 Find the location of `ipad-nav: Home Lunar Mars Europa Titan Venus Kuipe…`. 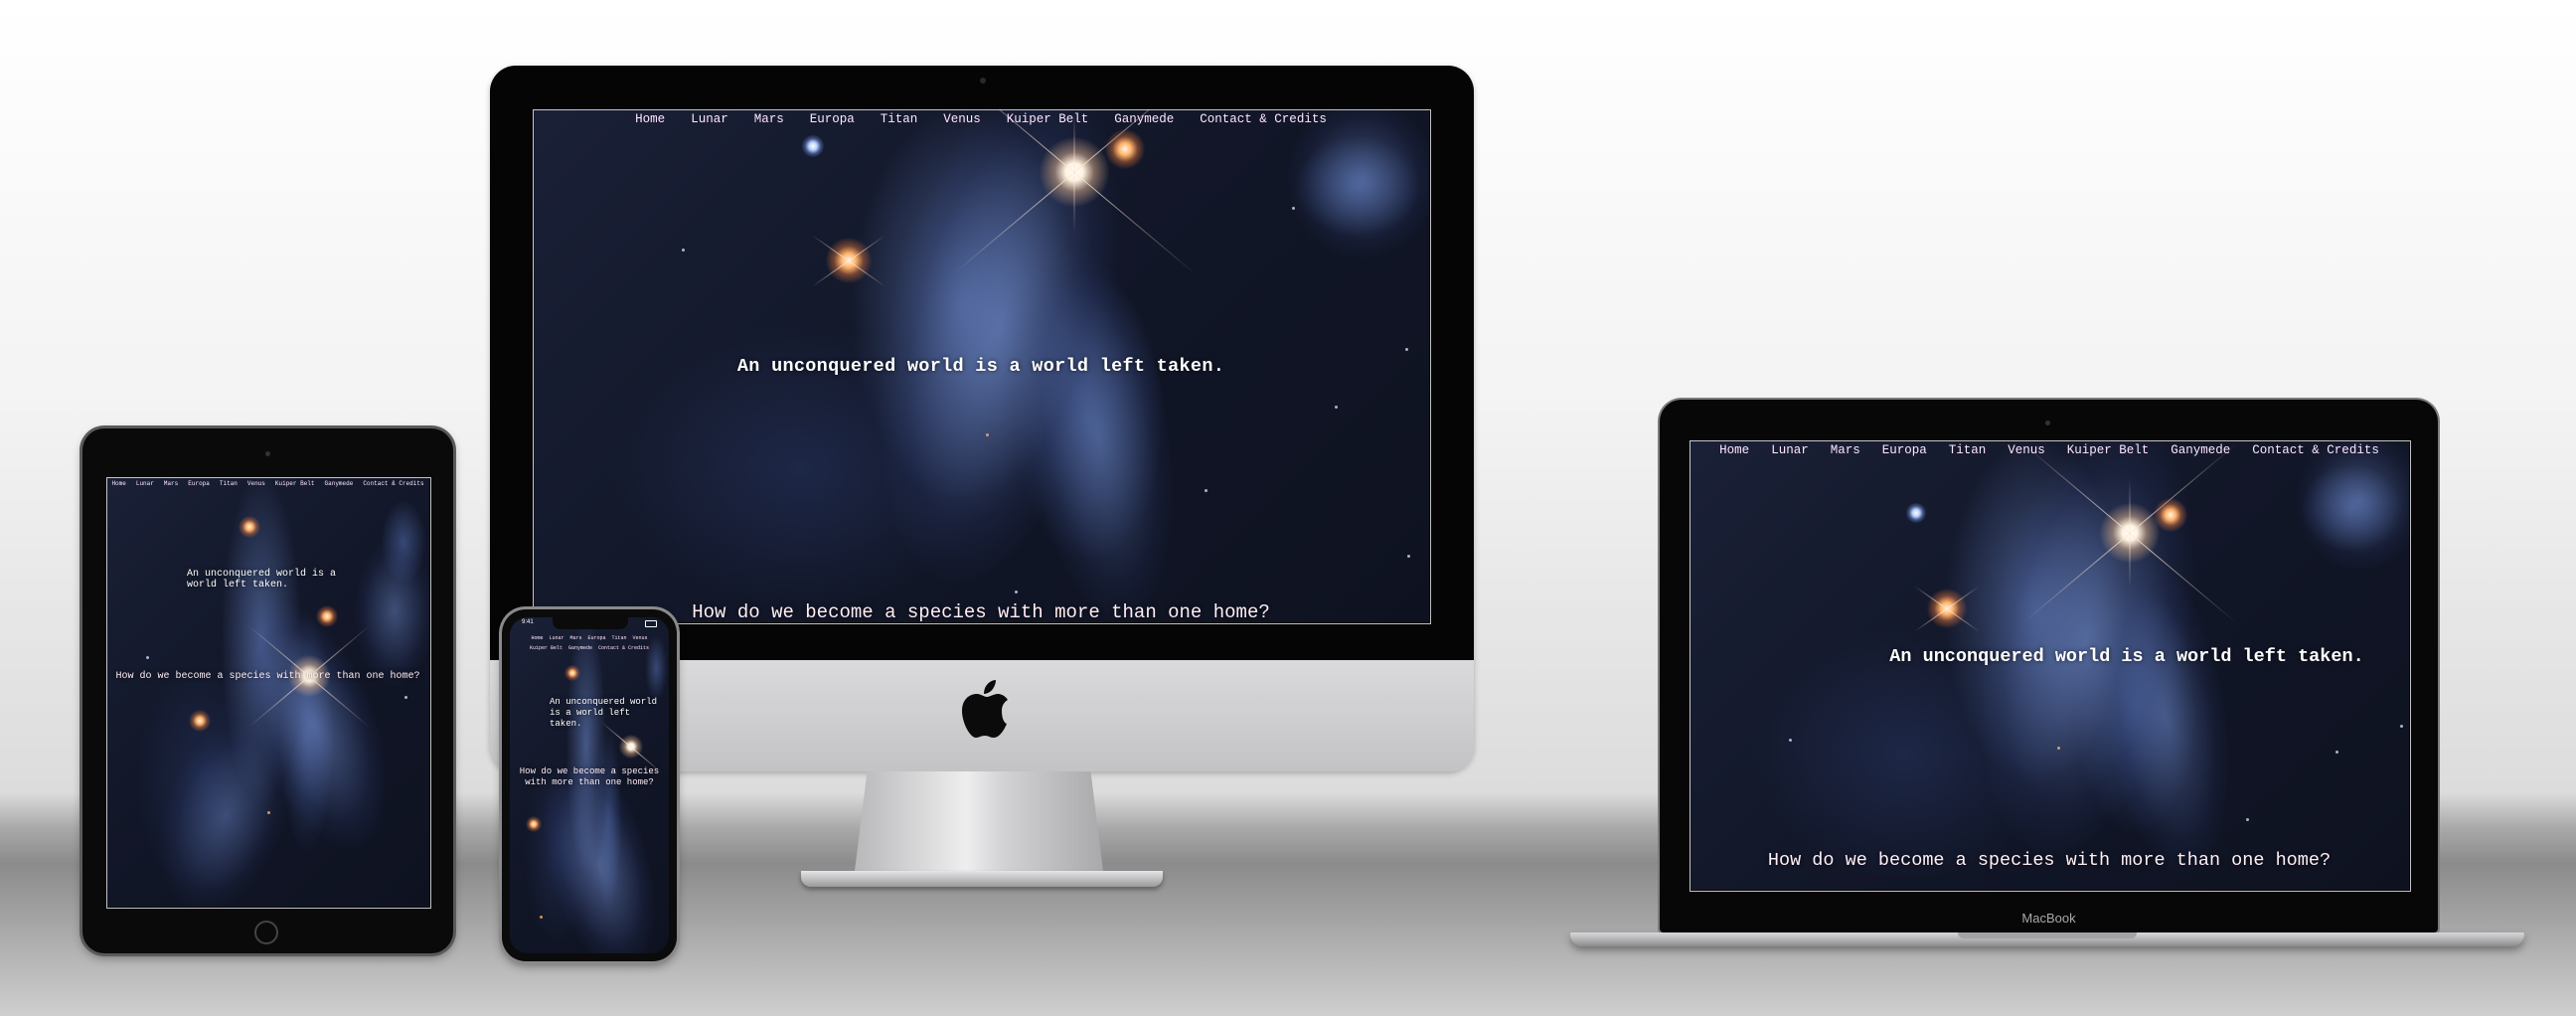

ipad-nav: Home Lunar Mars Europa Titan Venus Kuipe… is located at coordinates (267, 483).